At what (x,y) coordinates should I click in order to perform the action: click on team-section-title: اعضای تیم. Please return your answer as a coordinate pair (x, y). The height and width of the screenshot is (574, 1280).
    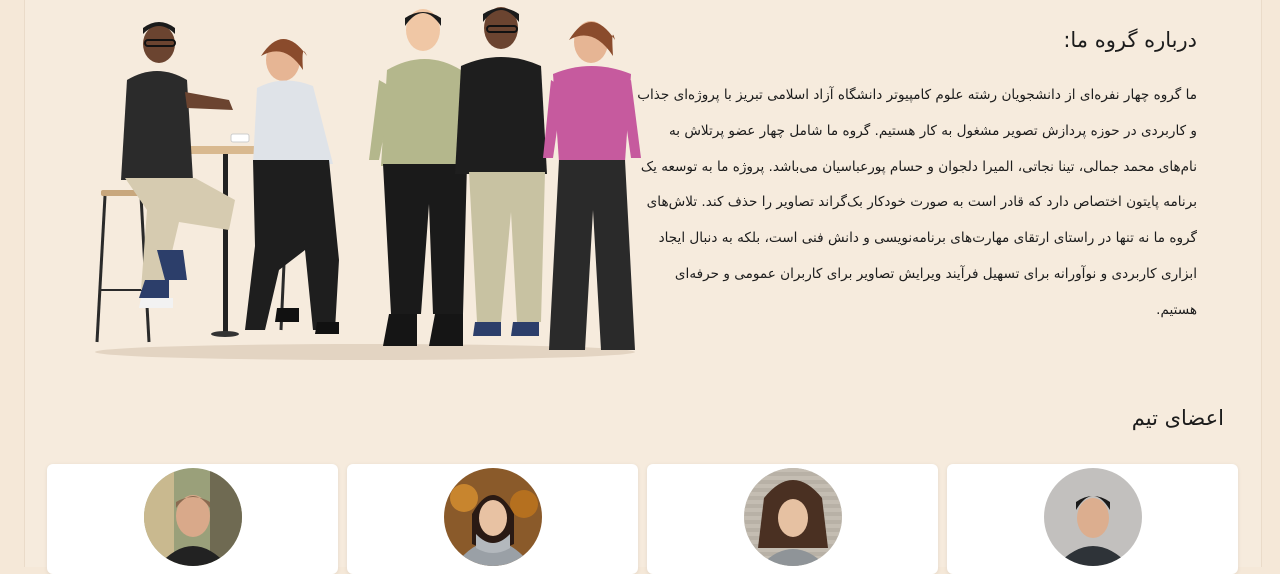
    Looking at the image, I should click on (1177, 418).